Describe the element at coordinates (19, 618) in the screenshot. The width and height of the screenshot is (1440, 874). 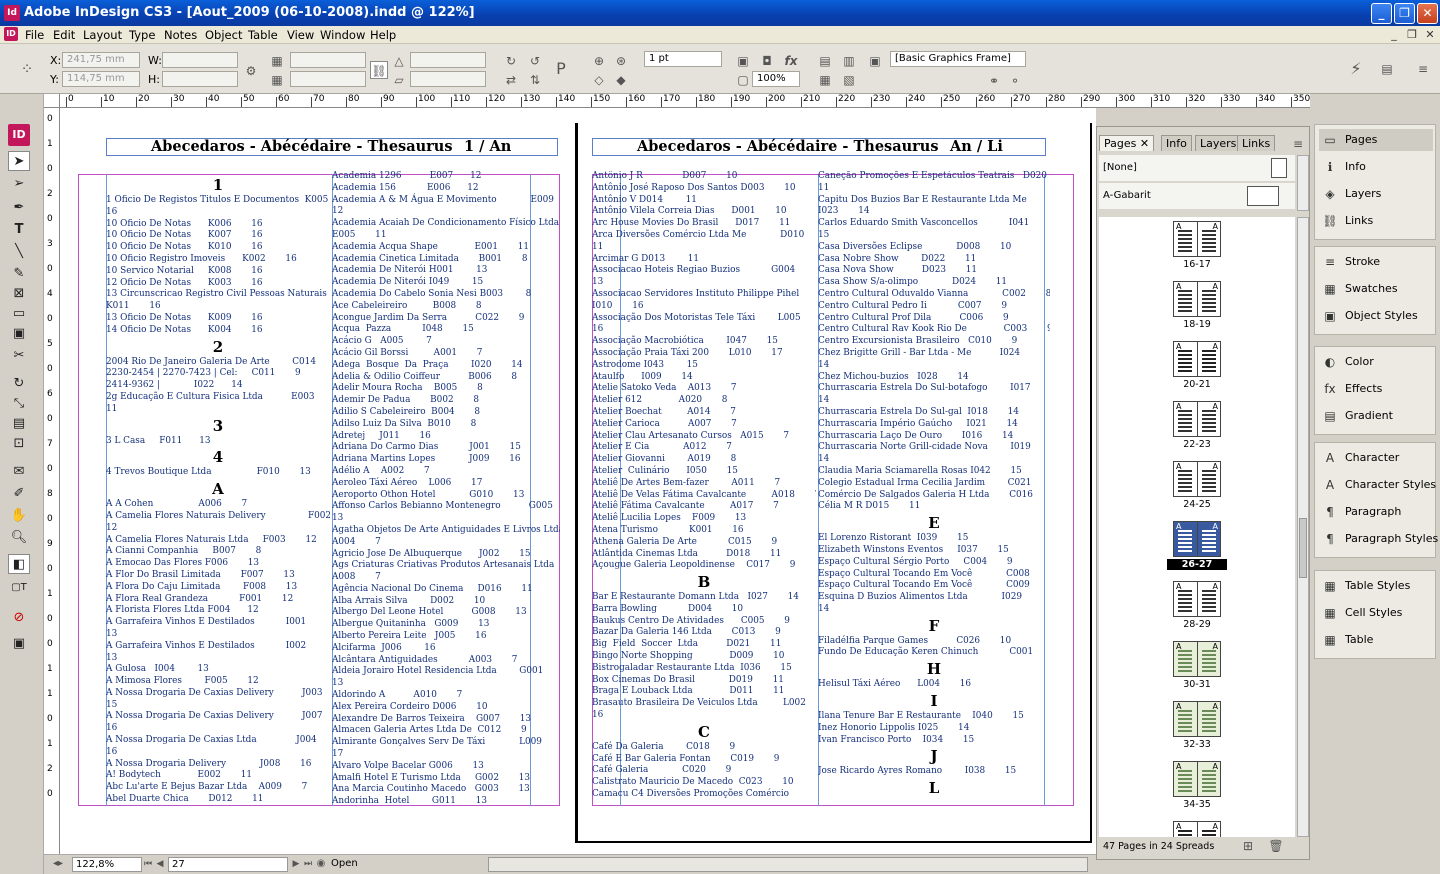
I see `apply-none-icon: ⊘` at that location.